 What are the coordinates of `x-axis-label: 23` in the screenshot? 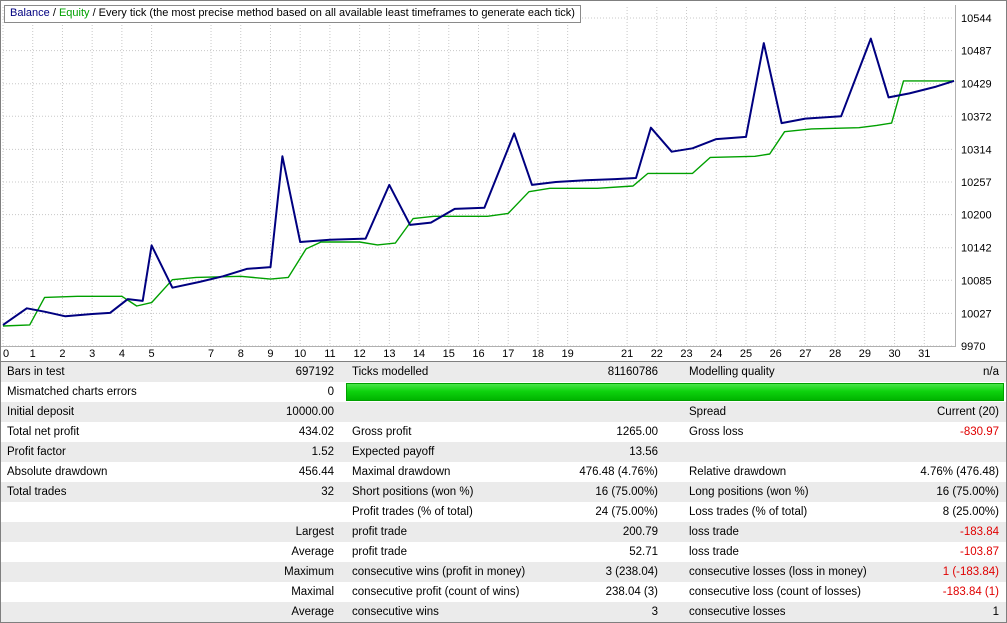 It's located at (686, 354).